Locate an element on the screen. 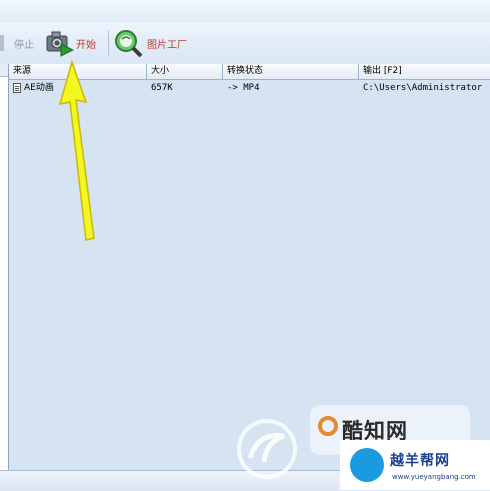 Image resolution: width=490 pixels, height=491 pixels. stop-icon is located at coordinates (2, 43).